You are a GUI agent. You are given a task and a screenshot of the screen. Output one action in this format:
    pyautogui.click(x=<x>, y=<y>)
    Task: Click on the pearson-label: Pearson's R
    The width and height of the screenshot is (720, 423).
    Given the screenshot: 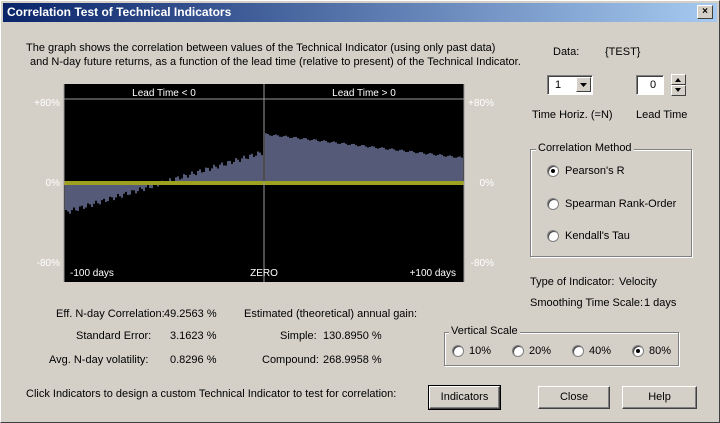 What is the action you would take?
    pyautogui.click(x=595, y=171)
    